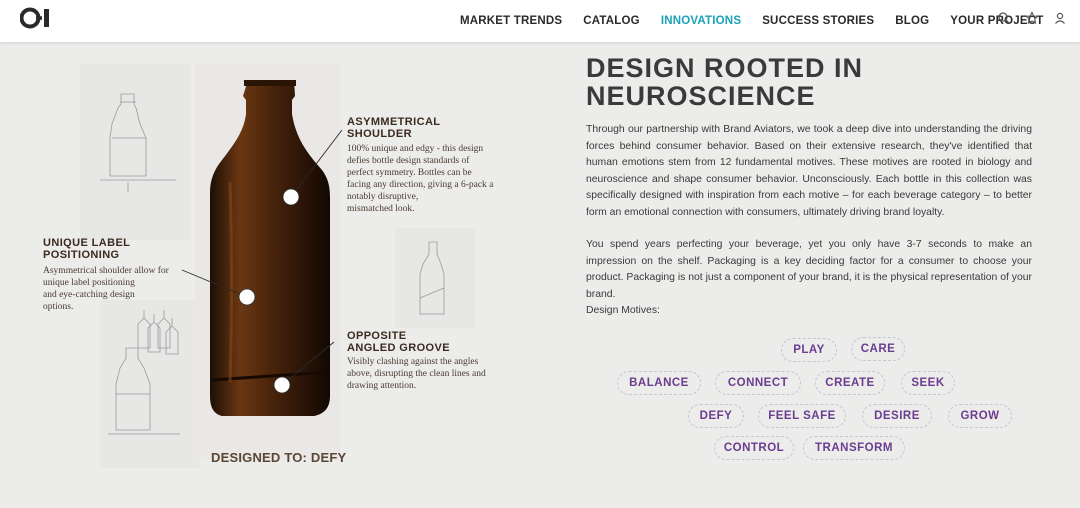 The width and height of the screenshot is (1080, 508). I want to click on page-title: DESIGN ROOTED IN NEUROSCIENCE, so click(725, 82).